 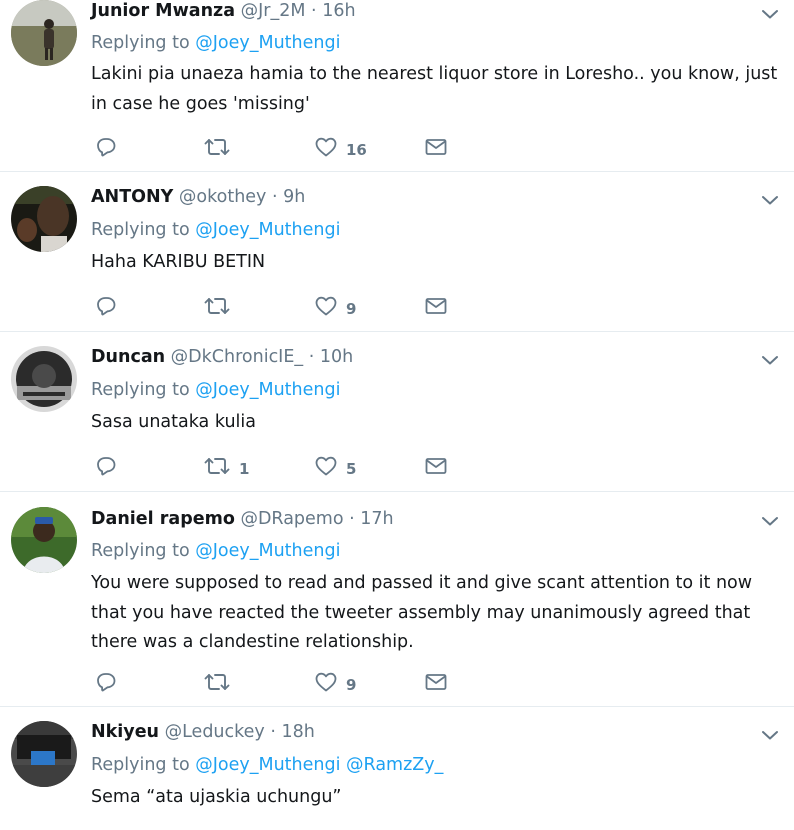 What do you see at coordinates (351, 469) in the screenshot?
I see `like-count: 5` at bounding box center [351, 469].